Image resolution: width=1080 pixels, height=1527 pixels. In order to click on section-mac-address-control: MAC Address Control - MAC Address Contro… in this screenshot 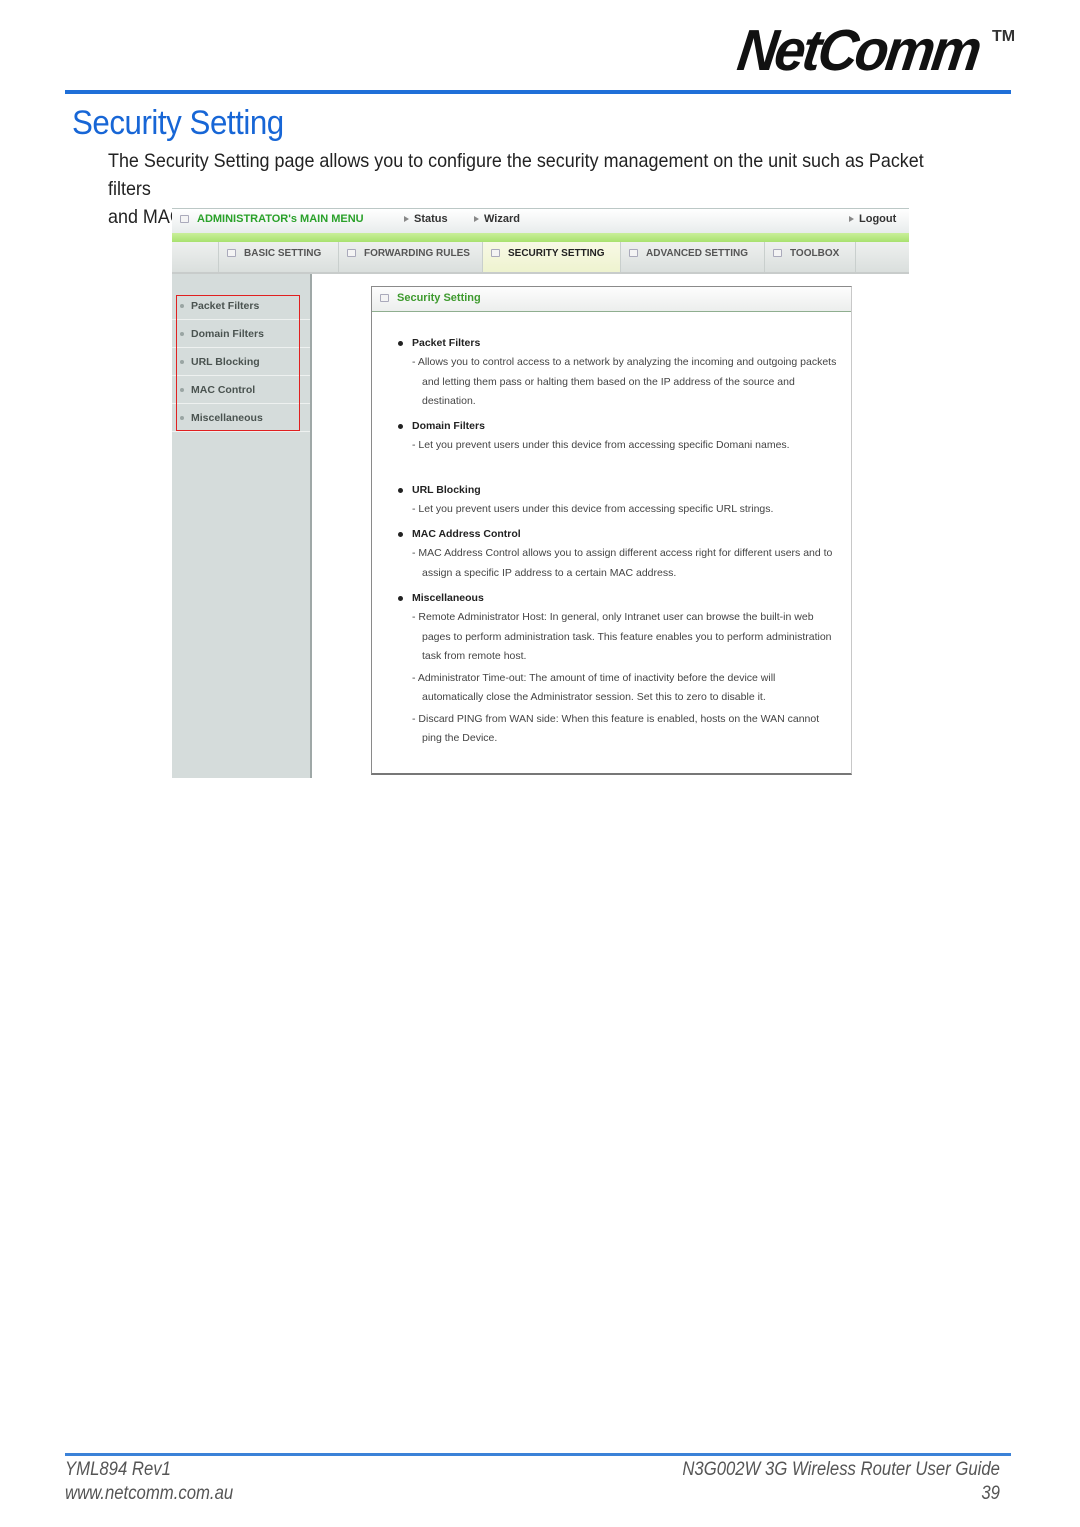, I will do `click(618, 556)`.